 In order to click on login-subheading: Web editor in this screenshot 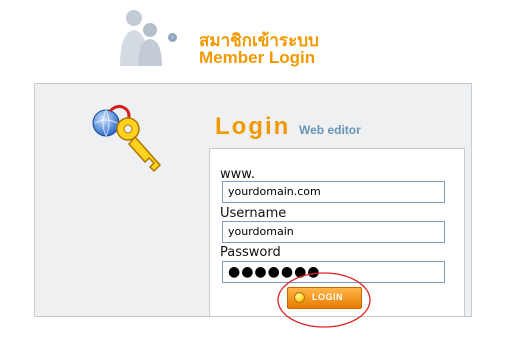, I will do `click(330, 130)`.